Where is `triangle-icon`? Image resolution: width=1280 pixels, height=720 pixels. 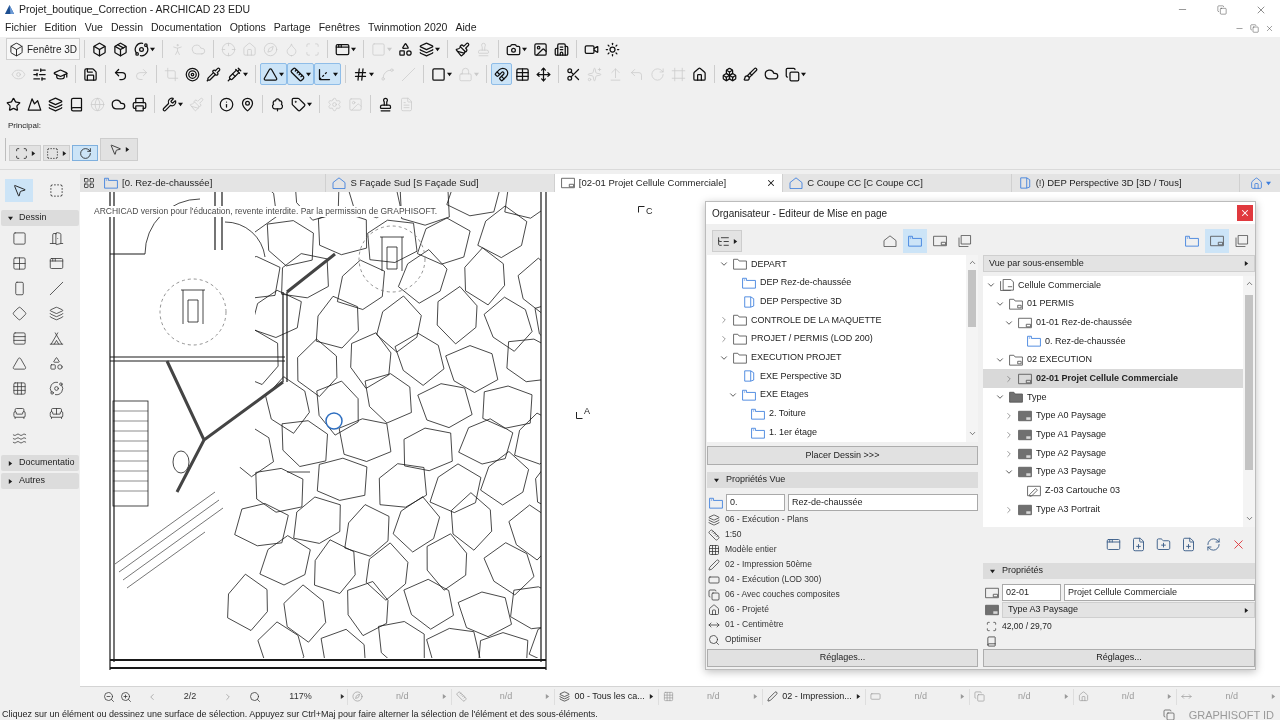 triangle-icon is located at coordinates (19, 363).